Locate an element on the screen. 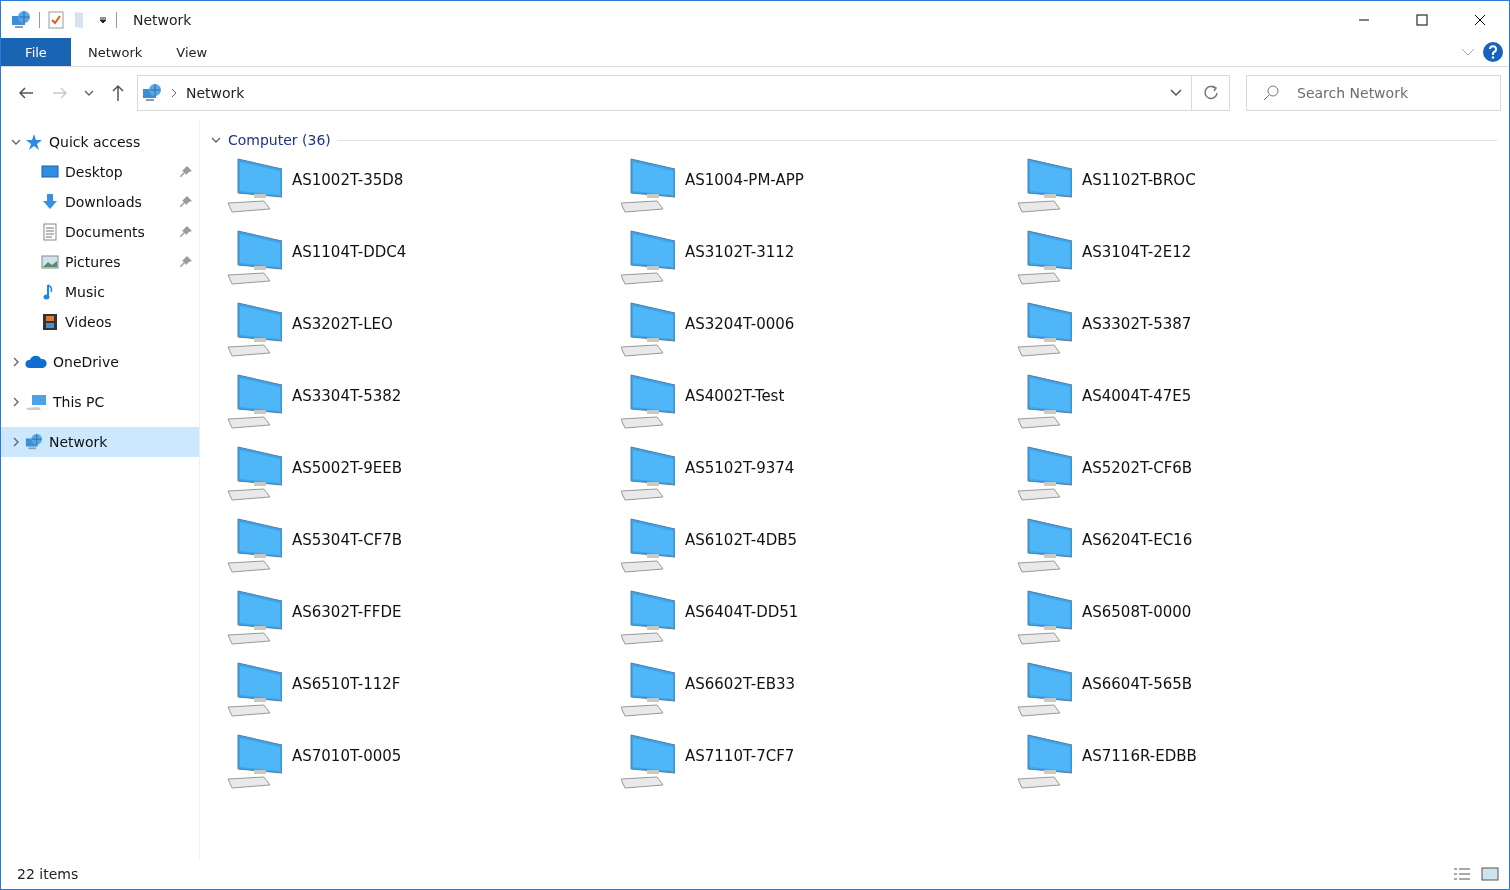 The width and height of the screenshot is (1510, 890). item-count: 22 items is located at coordinates (48, 874).